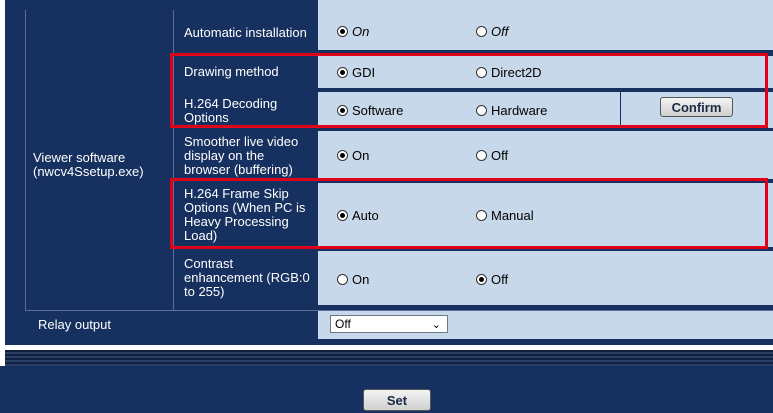 This screenshot has width=773, height=413. I want to click on radio-smoother-off: Off, so click(492, 155).